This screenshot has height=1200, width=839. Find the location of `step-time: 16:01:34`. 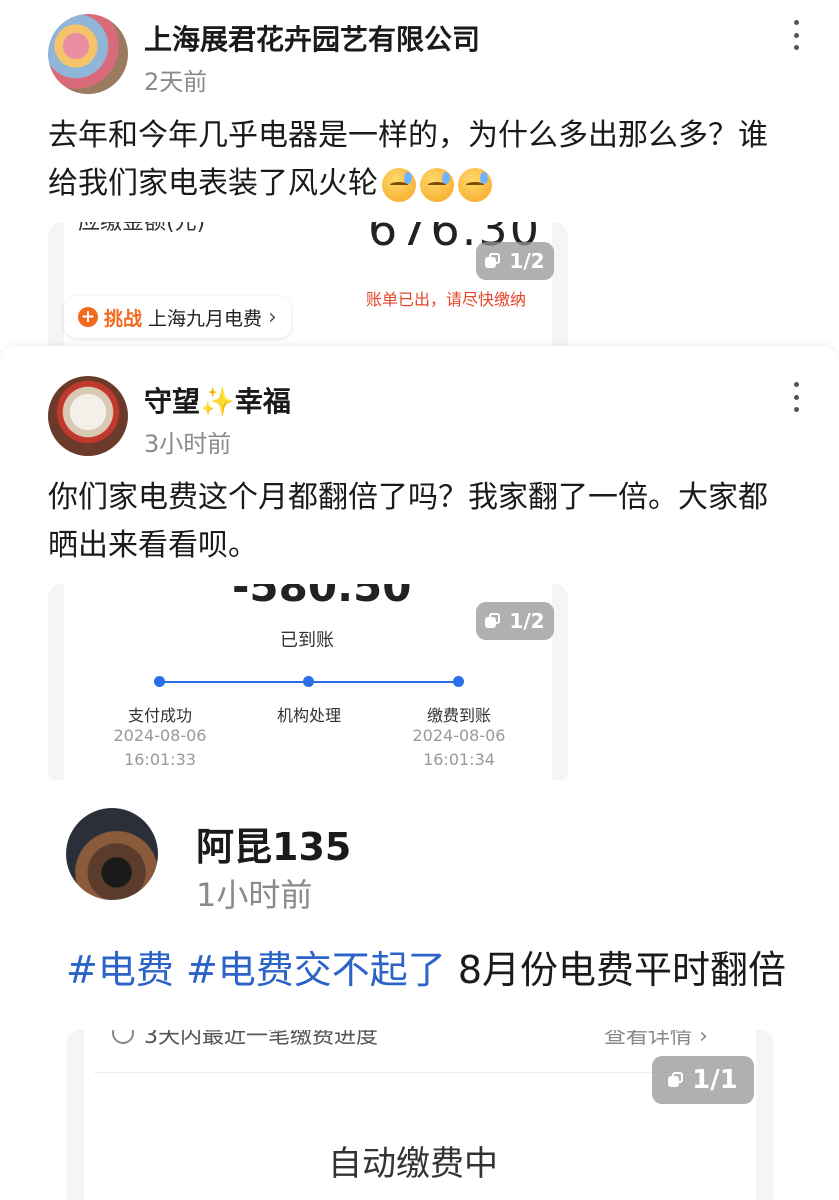

step-time: 16:01:34 is located at coordinates (459, 759).